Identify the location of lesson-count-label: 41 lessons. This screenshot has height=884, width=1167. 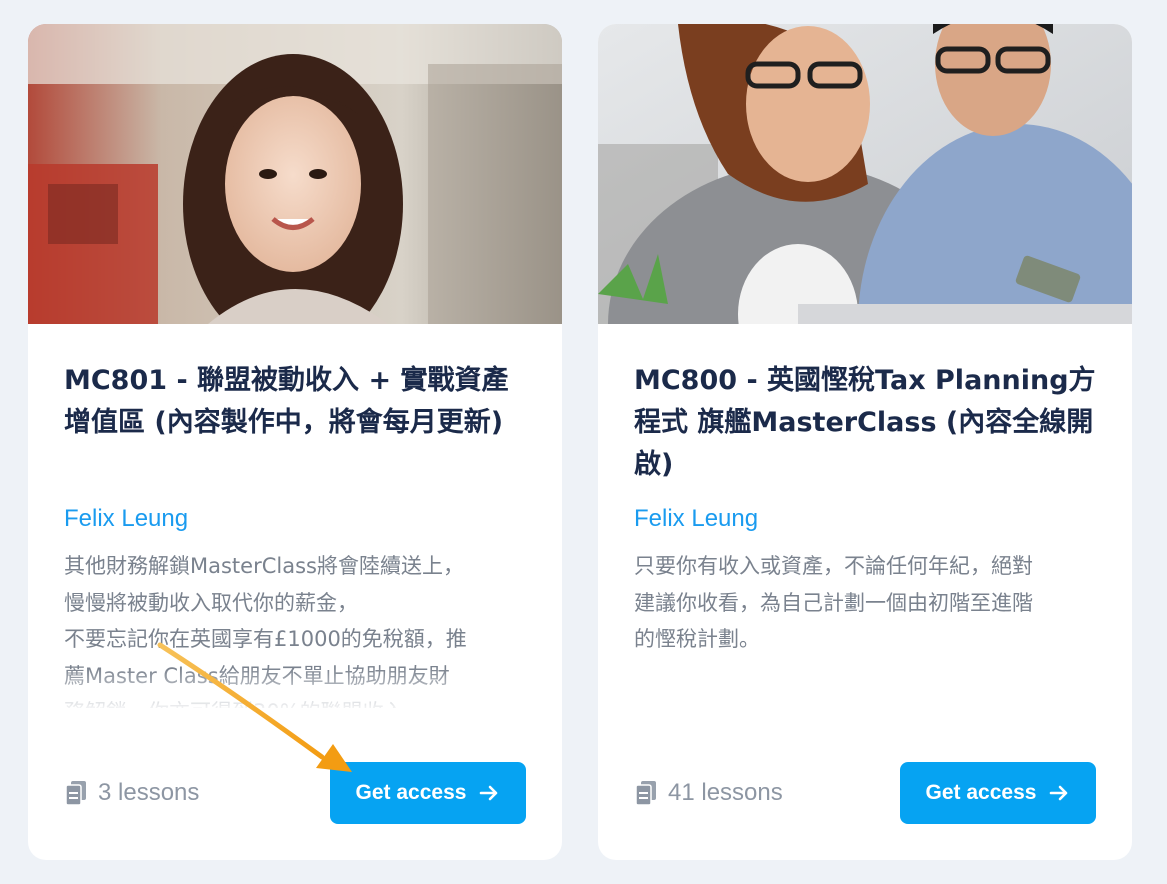
(725, 792).